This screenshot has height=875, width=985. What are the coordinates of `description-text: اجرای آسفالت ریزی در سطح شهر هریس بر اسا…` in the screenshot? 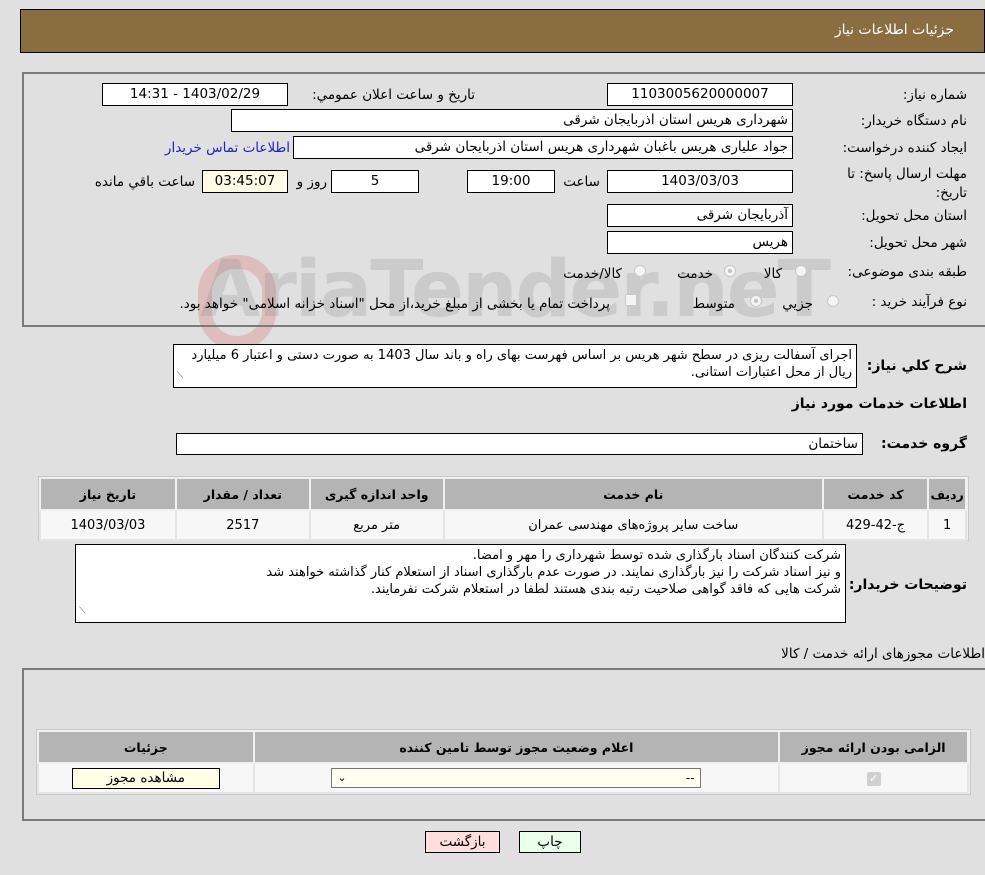 It's located at (521, 364).